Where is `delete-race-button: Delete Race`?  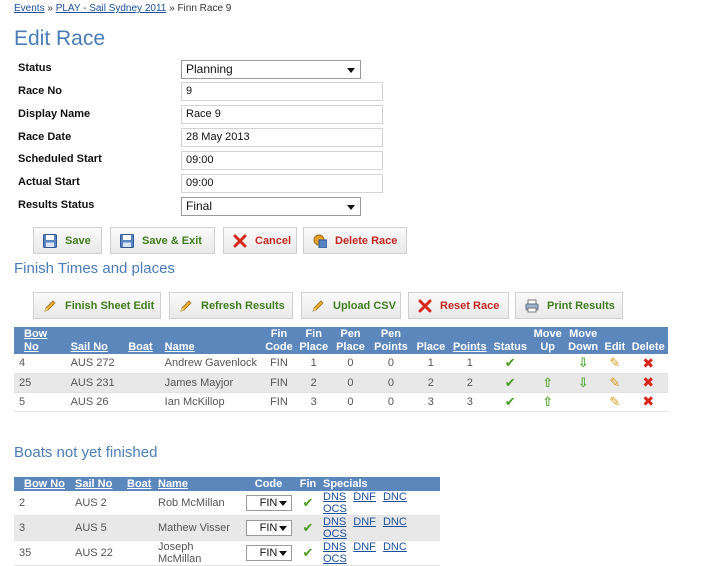 delete-race-button: Delete Race is located at coordinates (355, 240).